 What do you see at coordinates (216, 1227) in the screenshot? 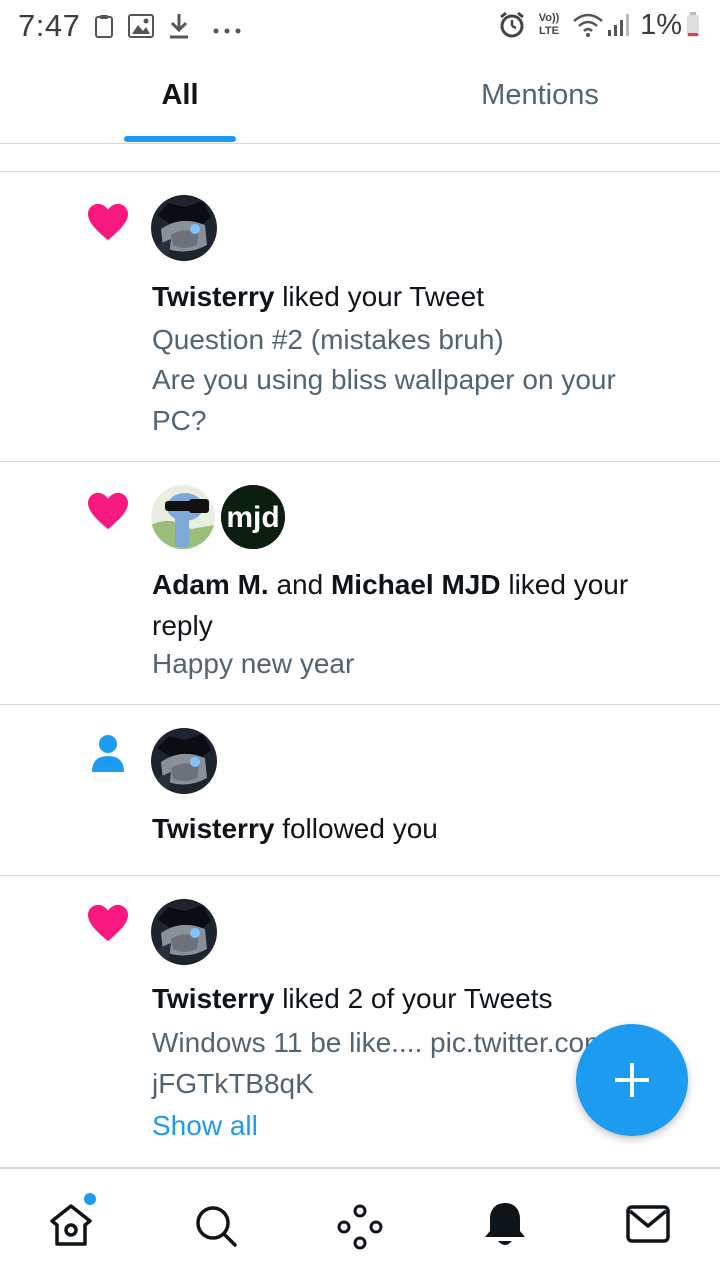
I see `search-icon` at bounding box center [216, 1227].